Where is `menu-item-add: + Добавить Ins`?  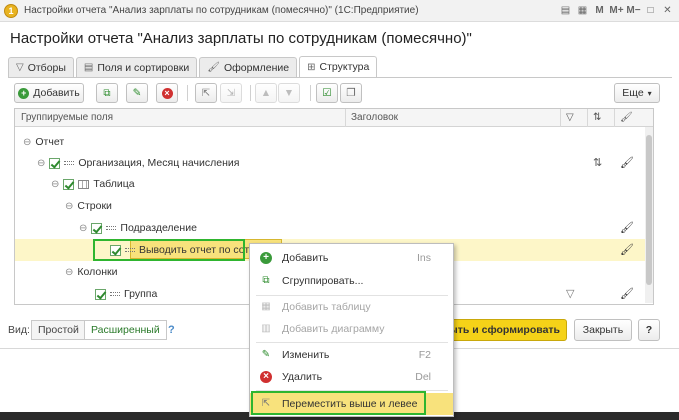 menu-item-add: + Добавить Ins is located at coordinates (351, 258).